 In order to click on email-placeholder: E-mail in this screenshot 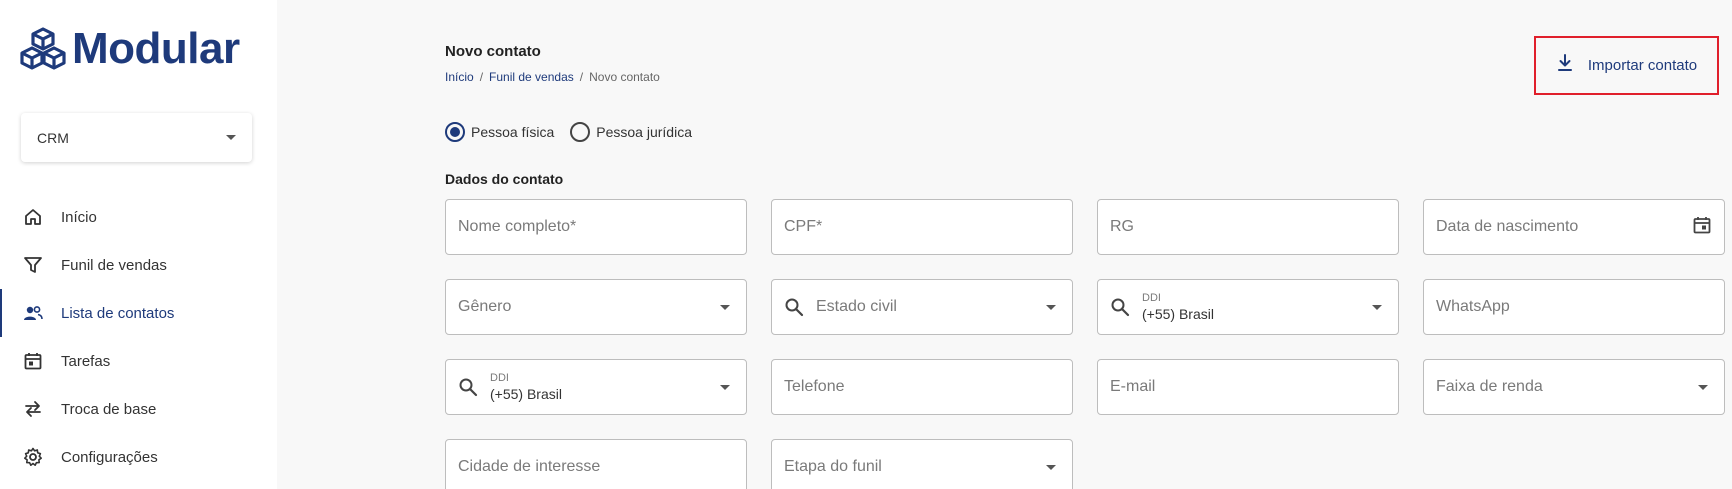, I will do `click(1133, 386)`.